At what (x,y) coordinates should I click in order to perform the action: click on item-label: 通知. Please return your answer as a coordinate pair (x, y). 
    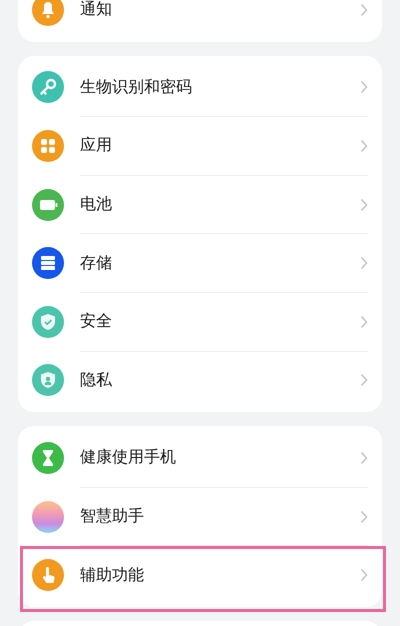
    Looking at the image, I should click on (96, 10).